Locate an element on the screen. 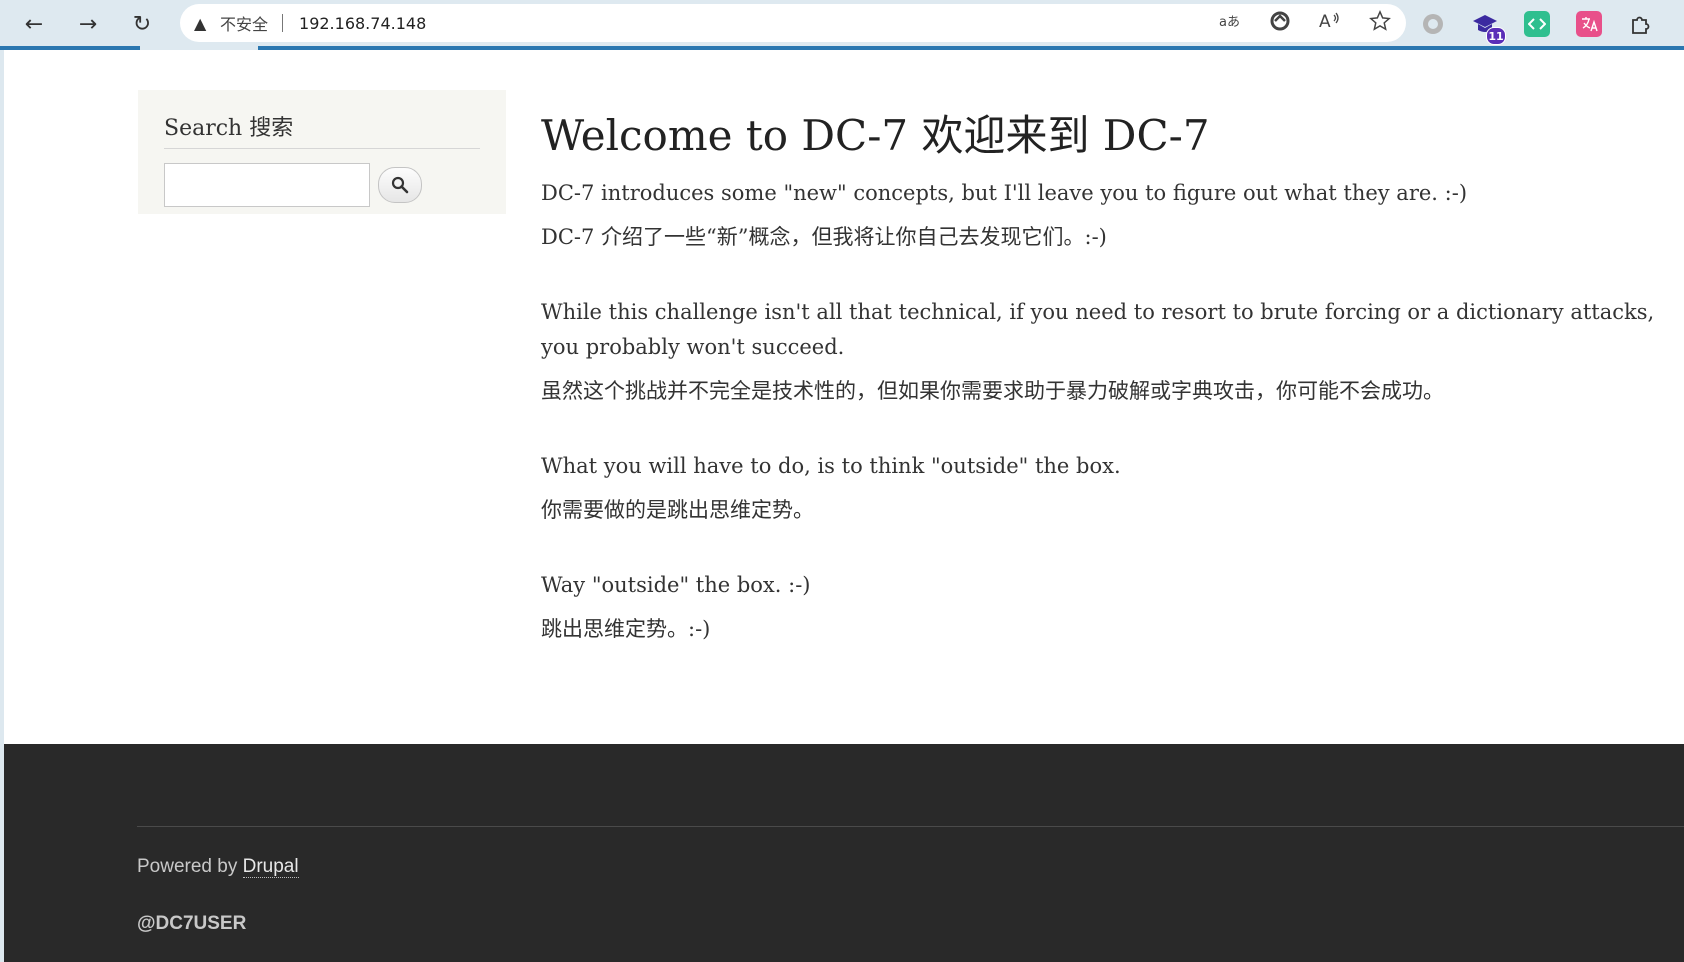 The image size is (1684, 962). powered-by: Powered by Drupal is located at coordinates (218, 867).